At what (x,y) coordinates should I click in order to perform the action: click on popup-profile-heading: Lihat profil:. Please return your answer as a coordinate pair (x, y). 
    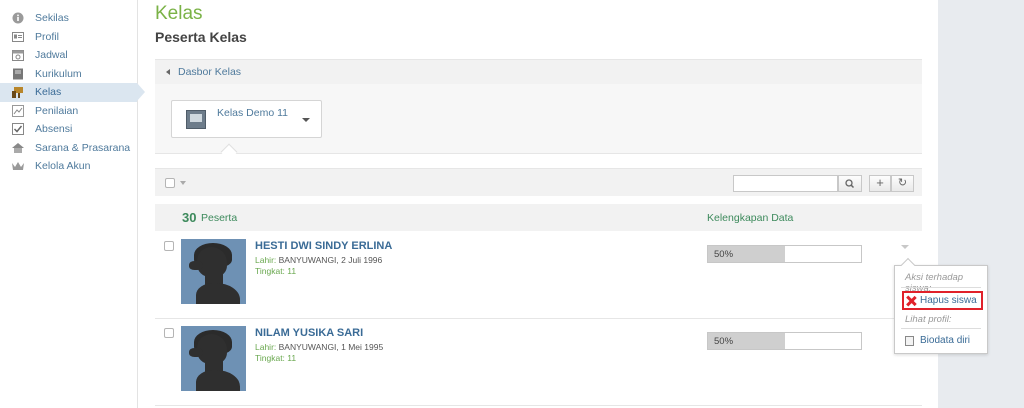
    Looking at the image, I should click on (928, 319).